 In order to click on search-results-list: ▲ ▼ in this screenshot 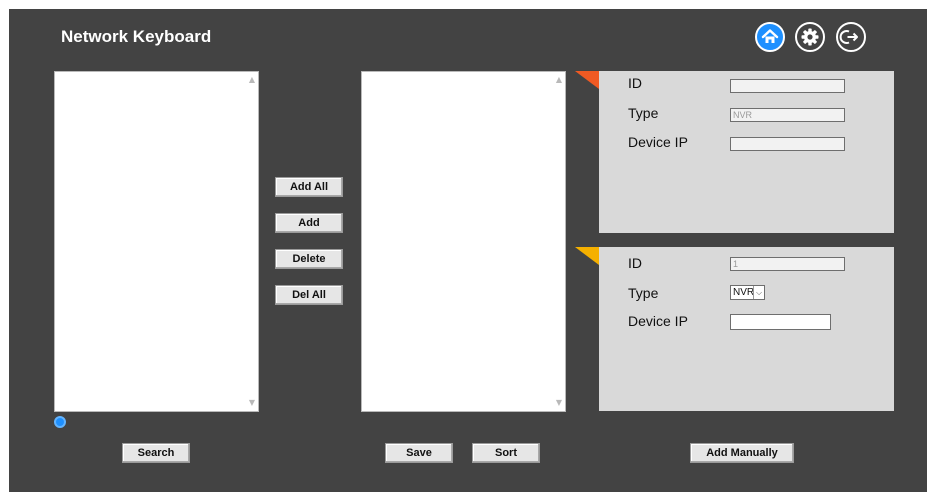, I will do `click(156, 241)`.